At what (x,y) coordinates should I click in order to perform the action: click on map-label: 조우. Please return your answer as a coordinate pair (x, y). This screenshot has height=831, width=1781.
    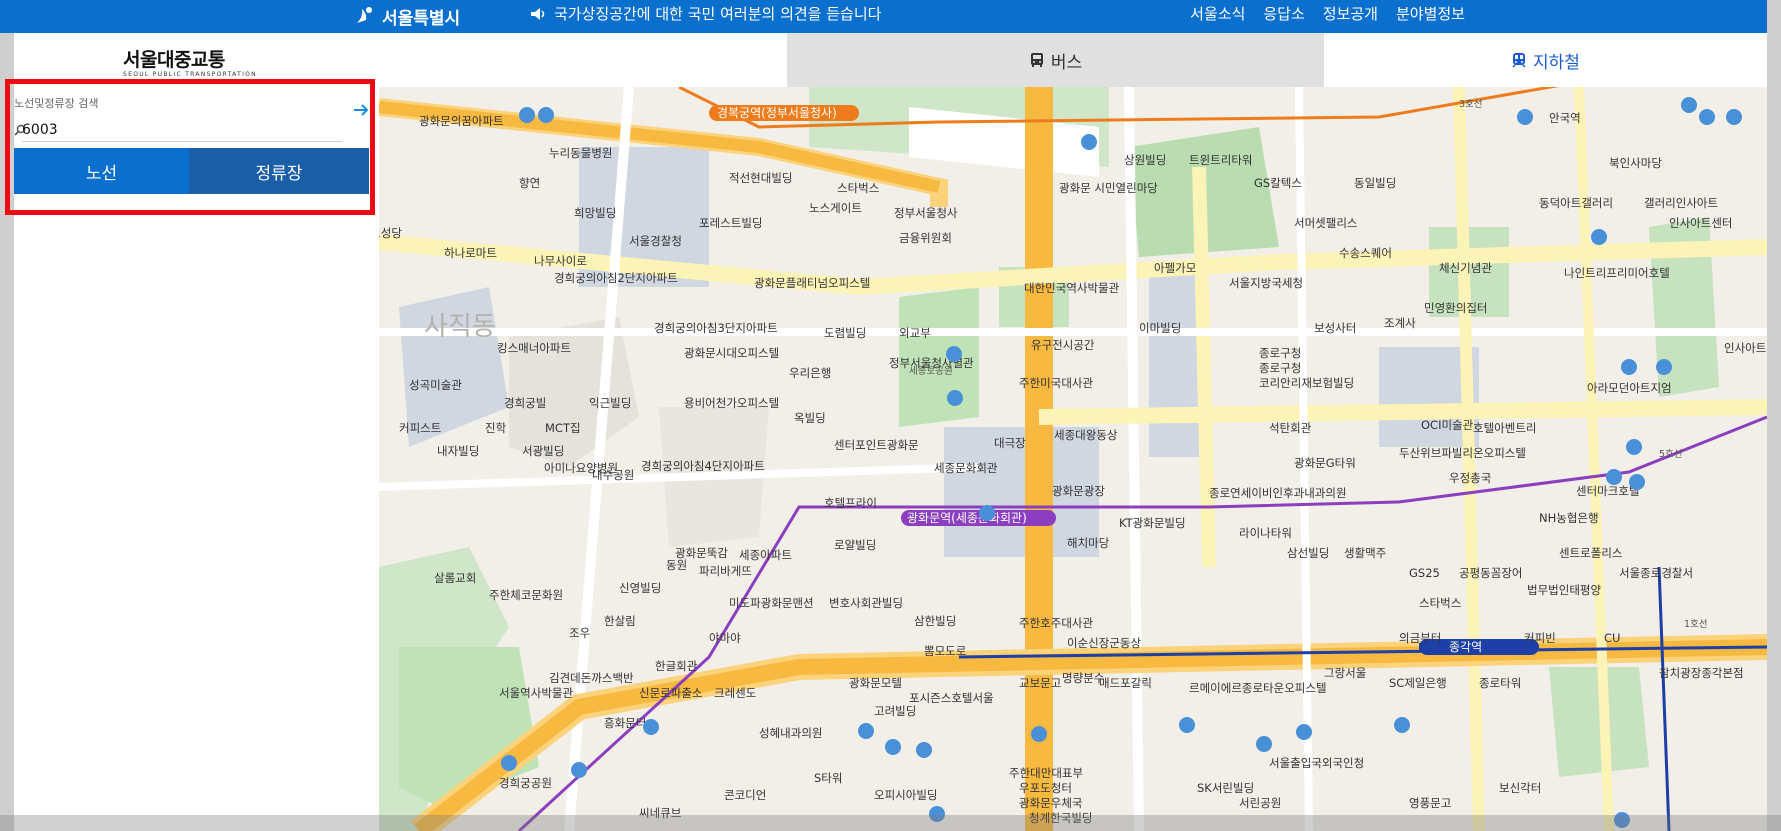
    Looking at the image, I should click on (579, 633).